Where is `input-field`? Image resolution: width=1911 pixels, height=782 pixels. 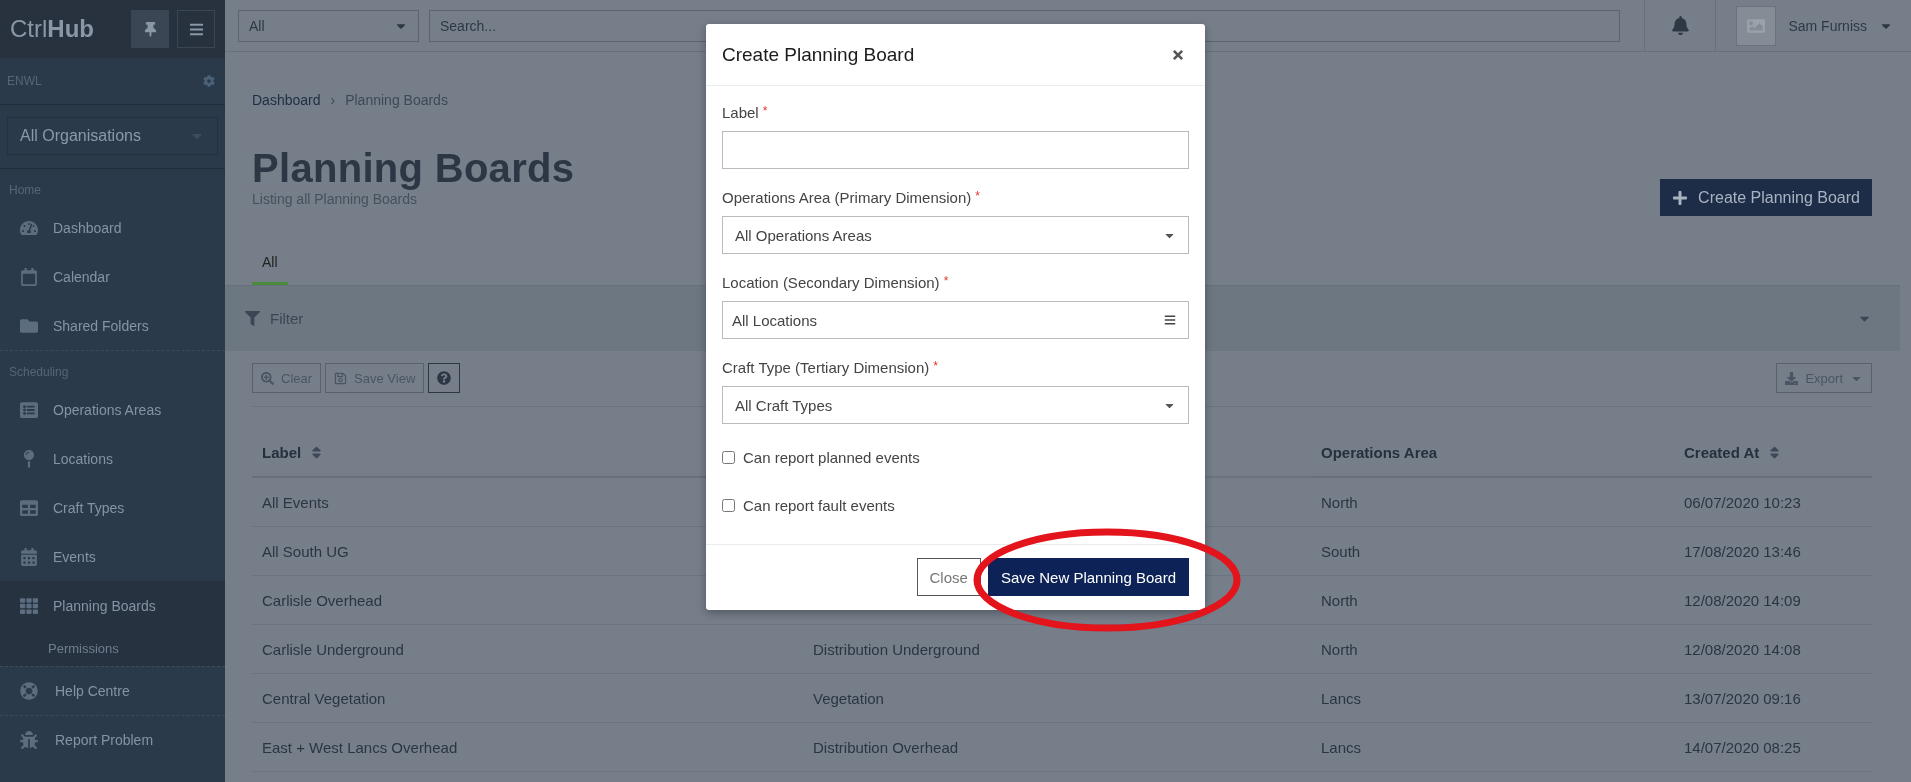 input-field is located at coordinates (955, 150).